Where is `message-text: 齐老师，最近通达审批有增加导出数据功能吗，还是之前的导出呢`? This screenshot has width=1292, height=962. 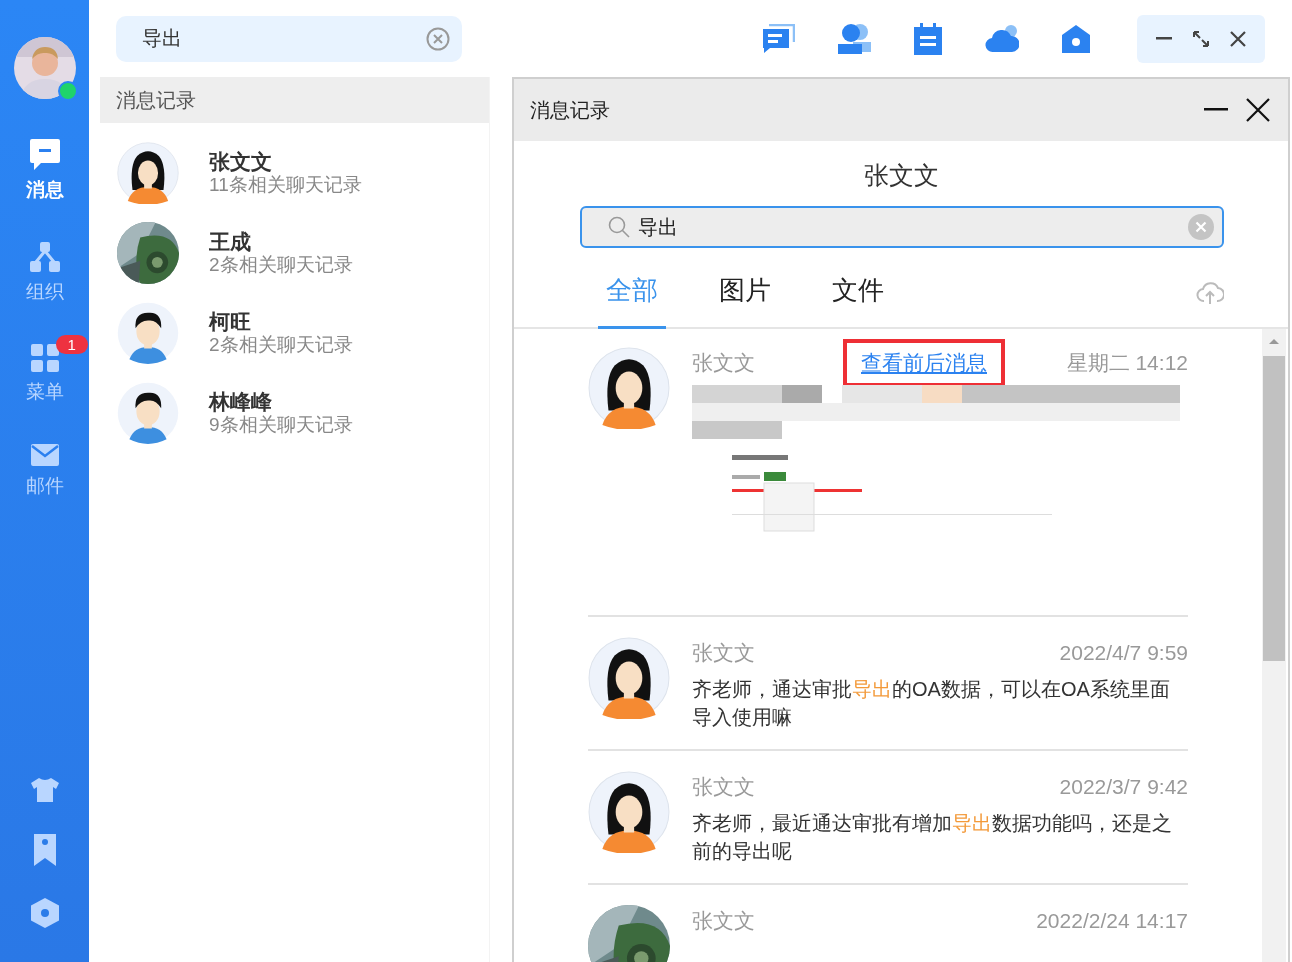 message-text: 齐老师，最近通达审批有增加导出数据功能吗，还是之前的导出呢 is located at coordinates (932, 837).